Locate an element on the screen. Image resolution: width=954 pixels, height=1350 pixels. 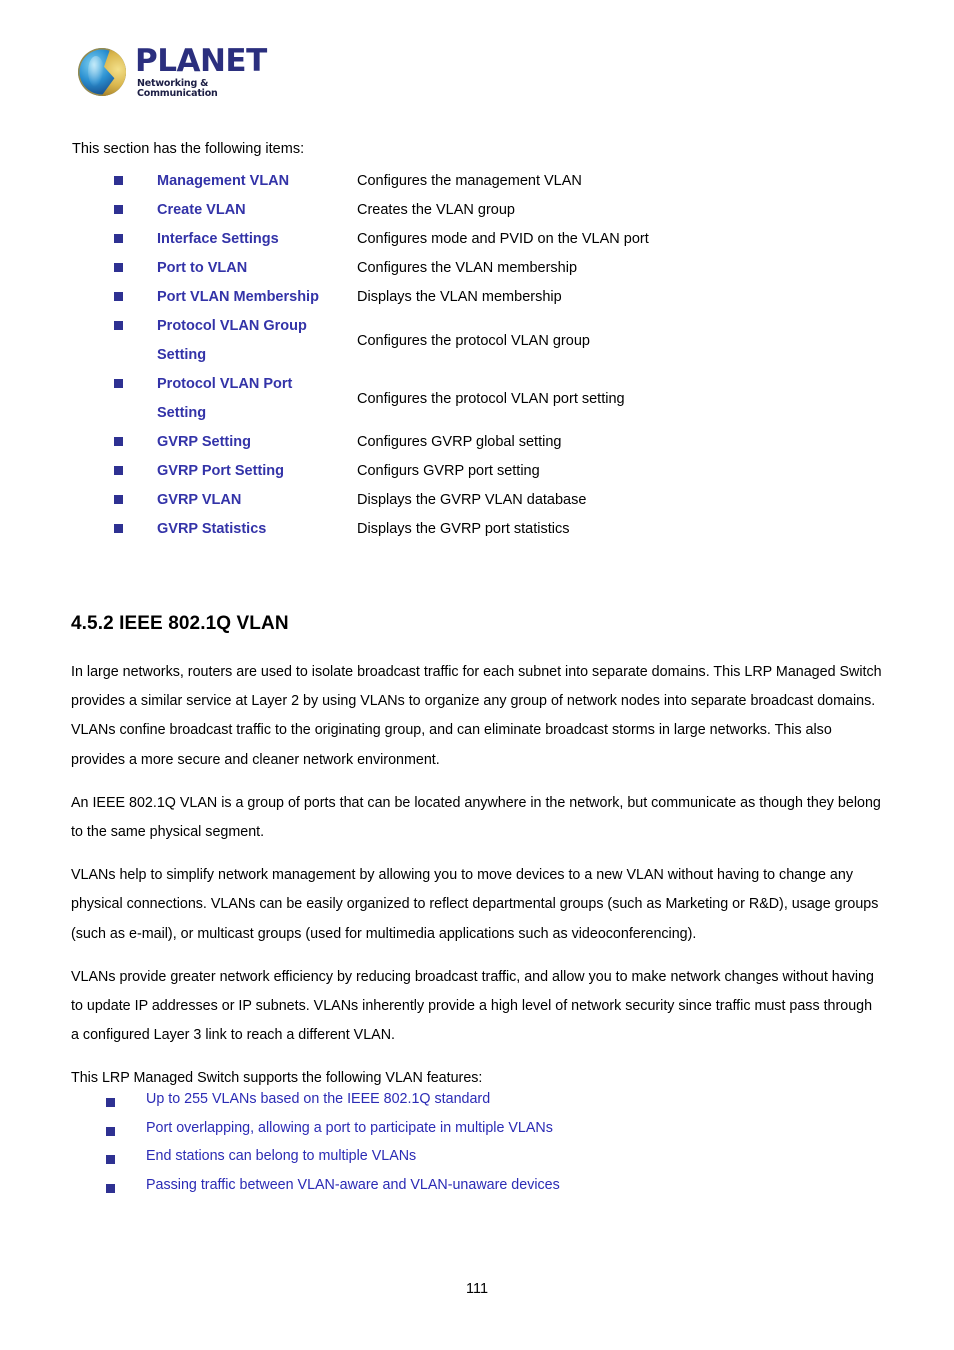
desc-cell: Configures the VLAN membership is located at coordinates (619, 268).